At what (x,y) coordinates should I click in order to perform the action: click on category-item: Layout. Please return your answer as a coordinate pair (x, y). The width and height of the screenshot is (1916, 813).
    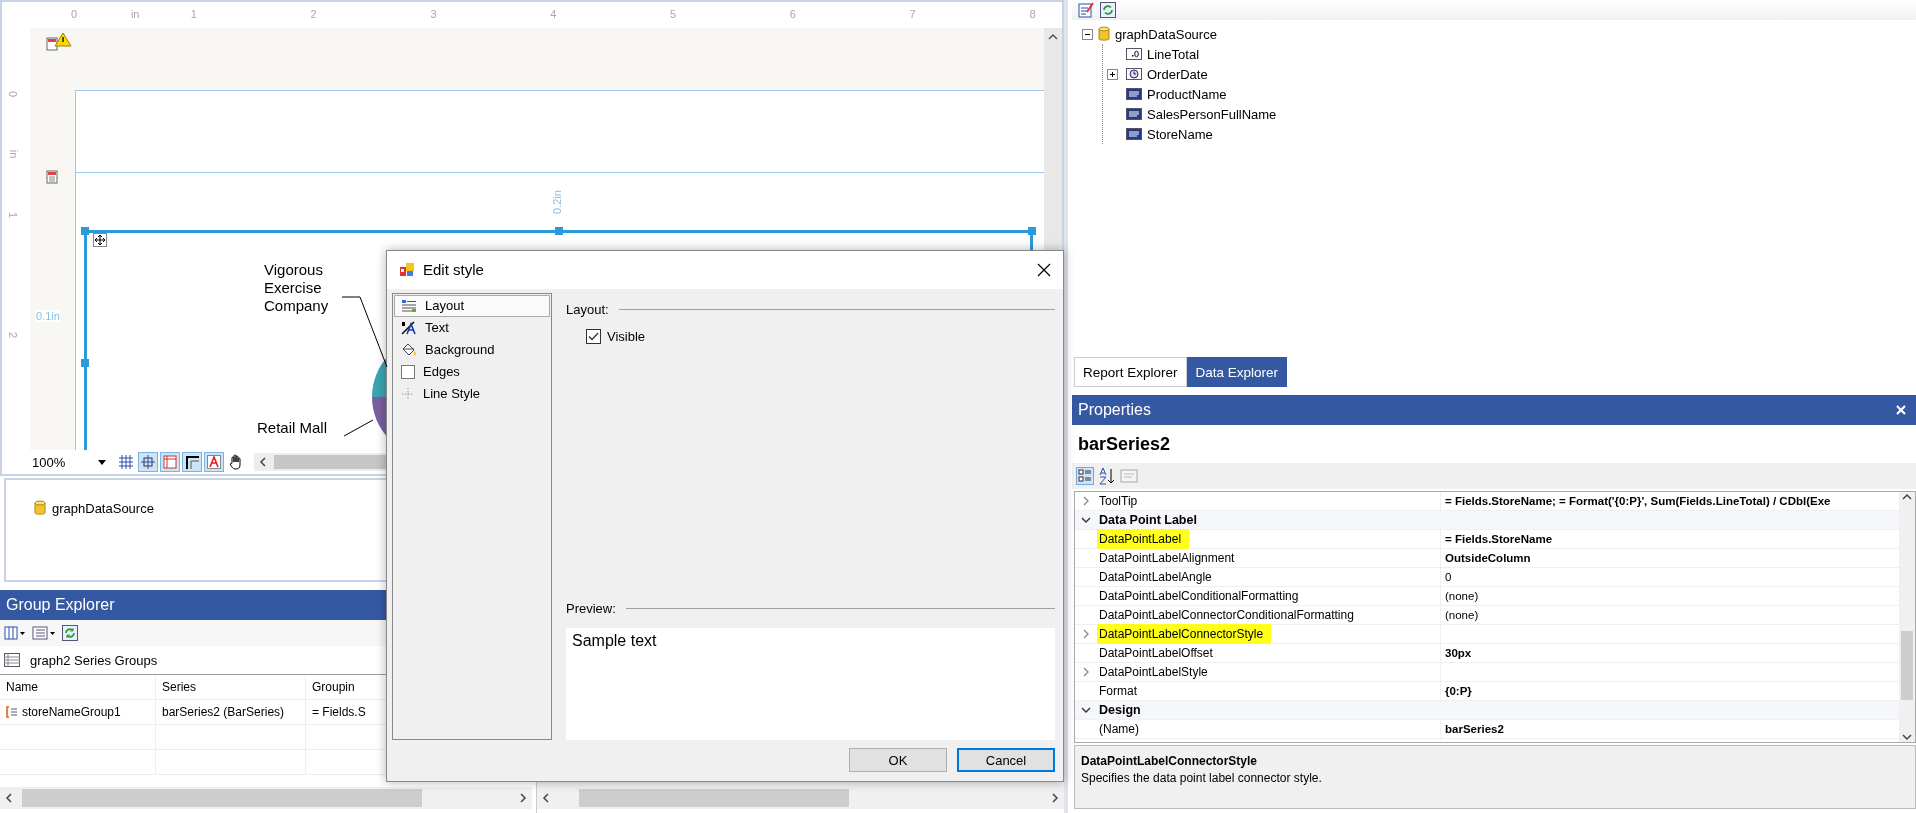
    Looking at the image, I should click on (472, 305).